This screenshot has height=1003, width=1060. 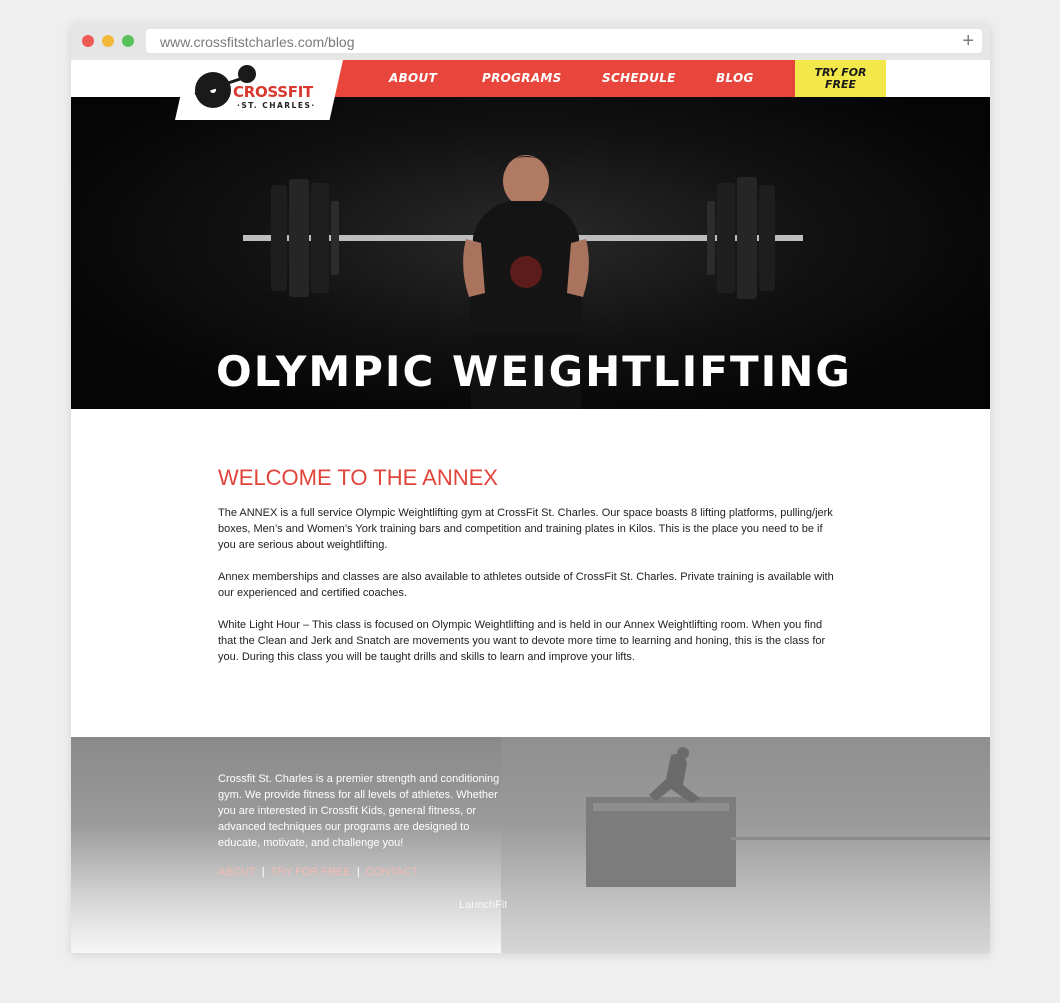 I want to click on browser-toolbar: www.crossfitstcharles.com/blog +, so click(x=530, y=42).